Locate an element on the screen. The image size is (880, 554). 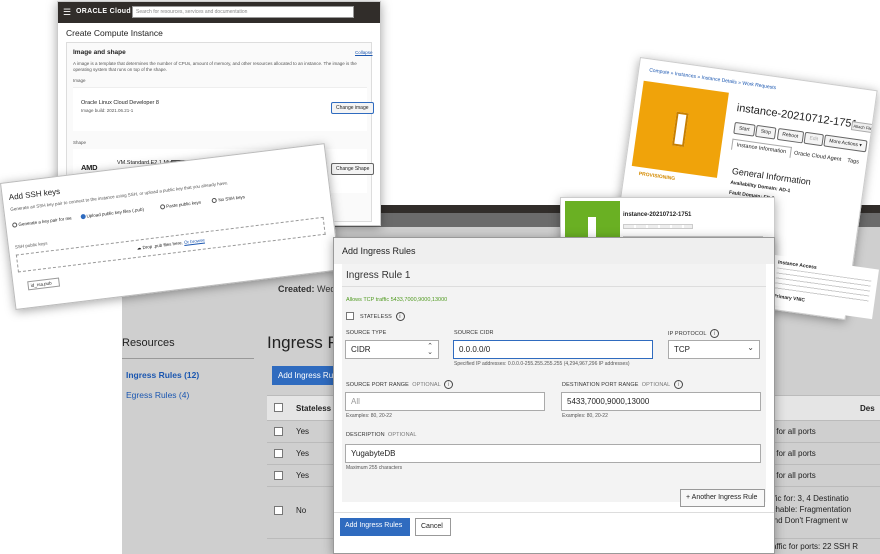
stateless-checkbox is located at coordinates (350, 316).